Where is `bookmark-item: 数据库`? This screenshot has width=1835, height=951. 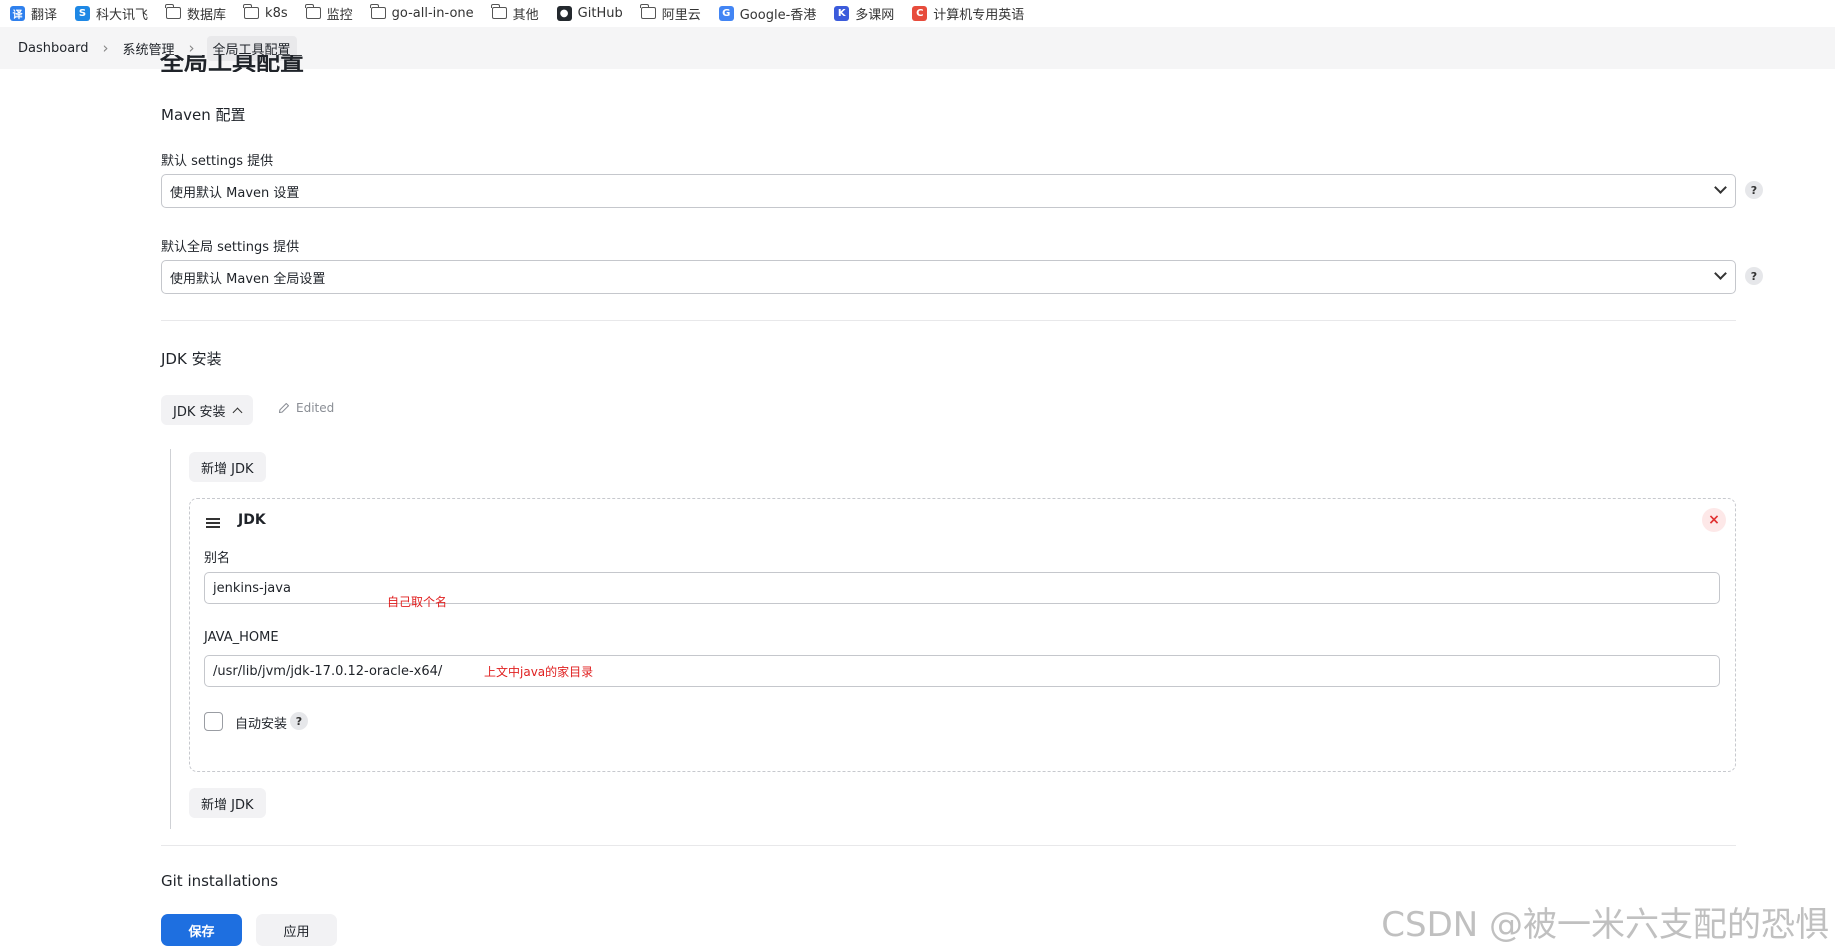
bookmark-item: 数据库 is located at coordinates (196, 13).